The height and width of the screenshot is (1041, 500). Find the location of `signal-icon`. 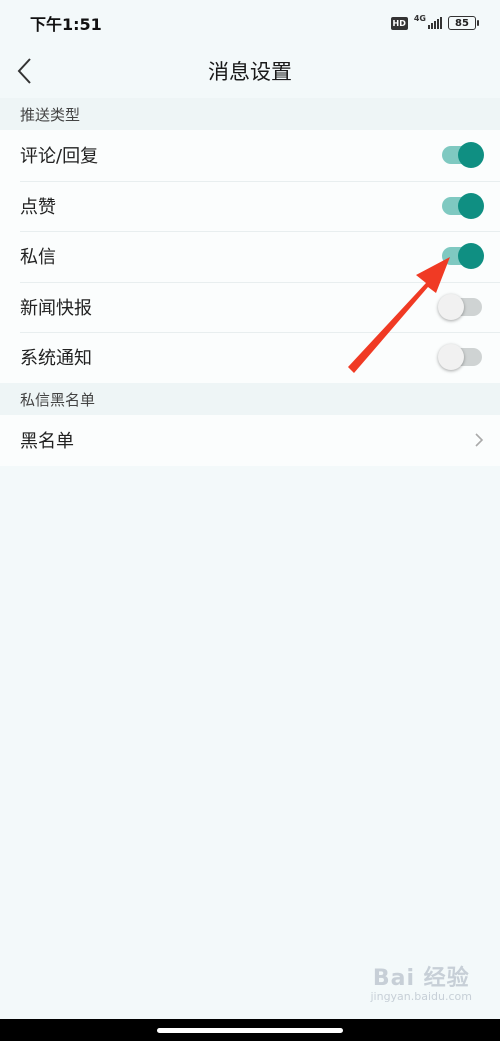

signal-icon is located at coordinates (435, 23).